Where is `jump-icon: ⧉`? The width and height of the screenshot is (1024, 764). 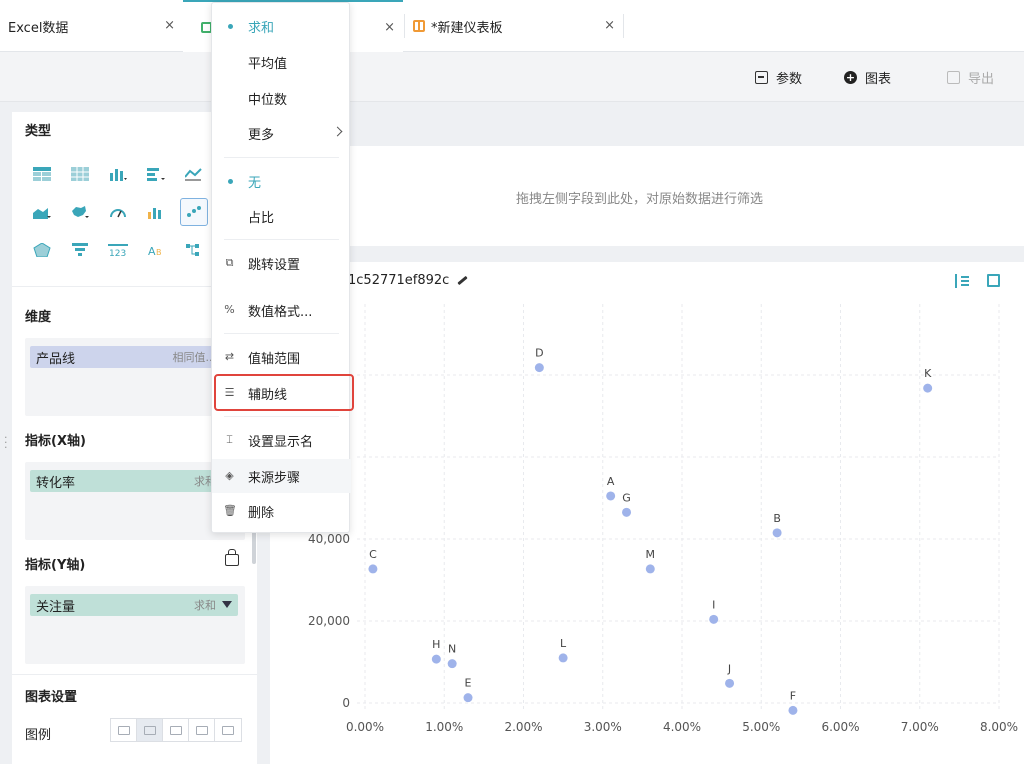
jump-icon: ⧉ is located at coordinates (229, 262).